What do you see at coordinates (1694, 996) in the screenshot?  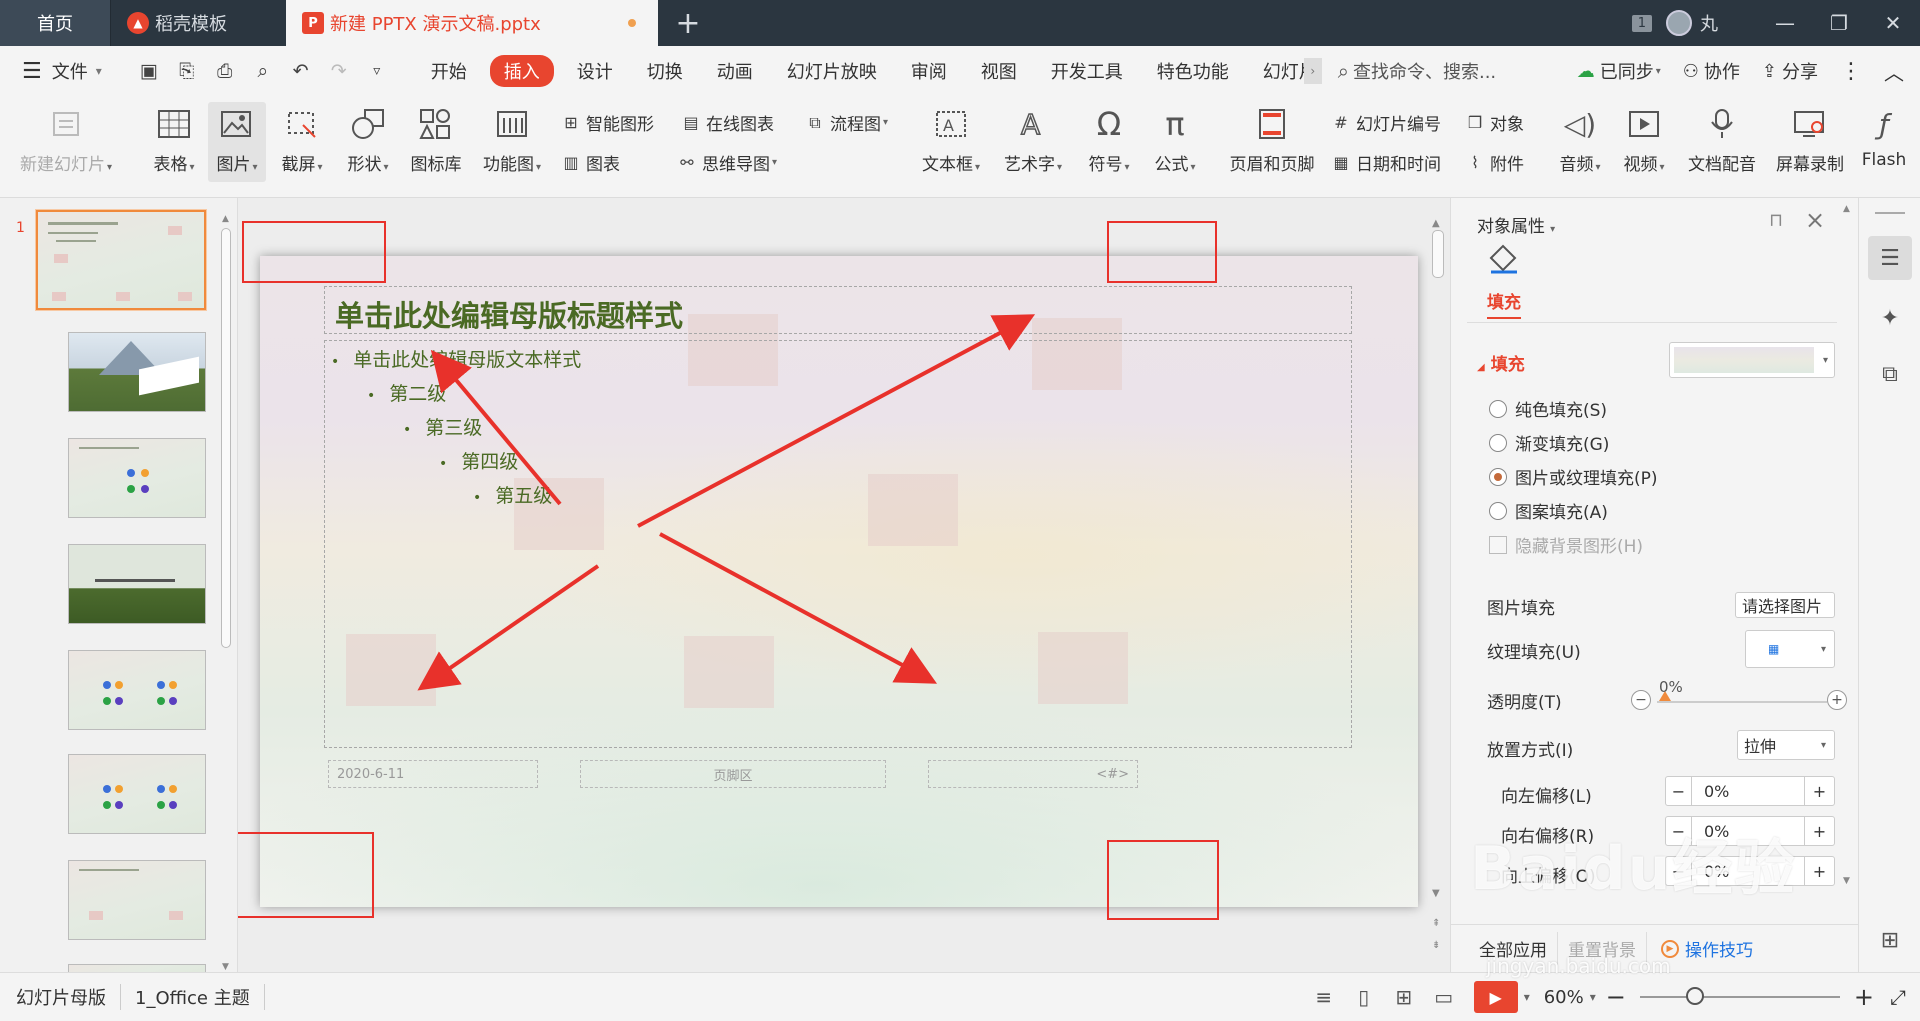 I see `zoom-handle` at bounding box center [1694, 996].